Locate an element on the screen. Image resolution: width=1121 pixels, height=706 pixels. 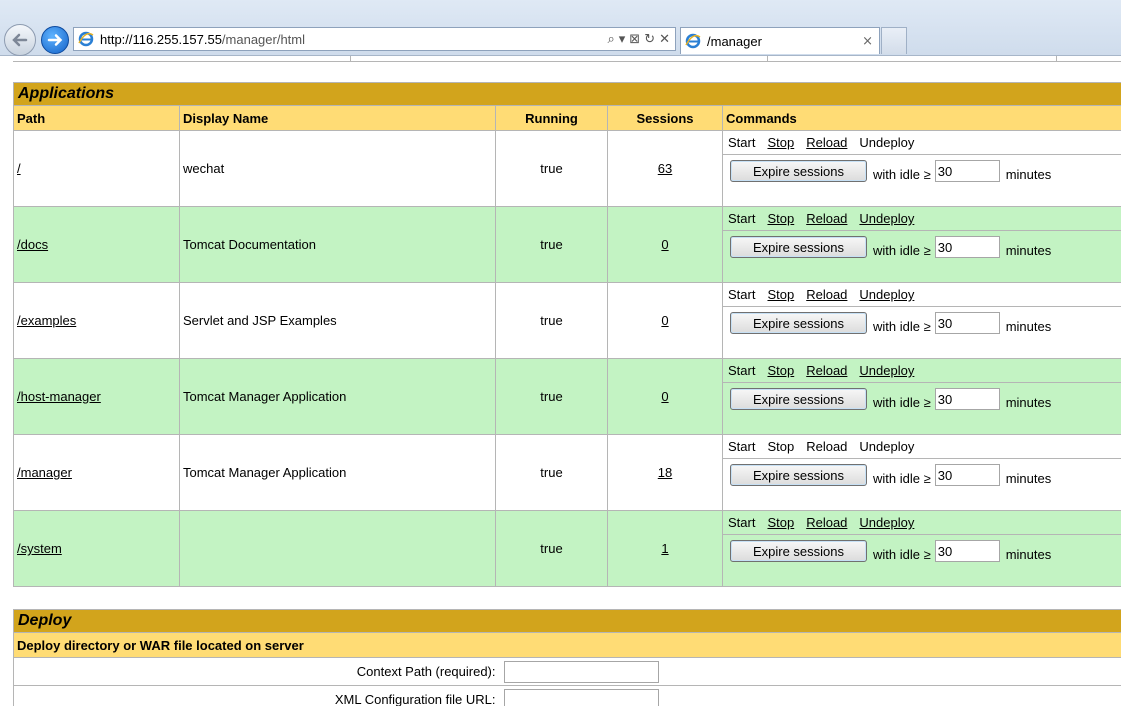
xml-config-row: XML Configuration file URL: is located at coordinates (567, 695).